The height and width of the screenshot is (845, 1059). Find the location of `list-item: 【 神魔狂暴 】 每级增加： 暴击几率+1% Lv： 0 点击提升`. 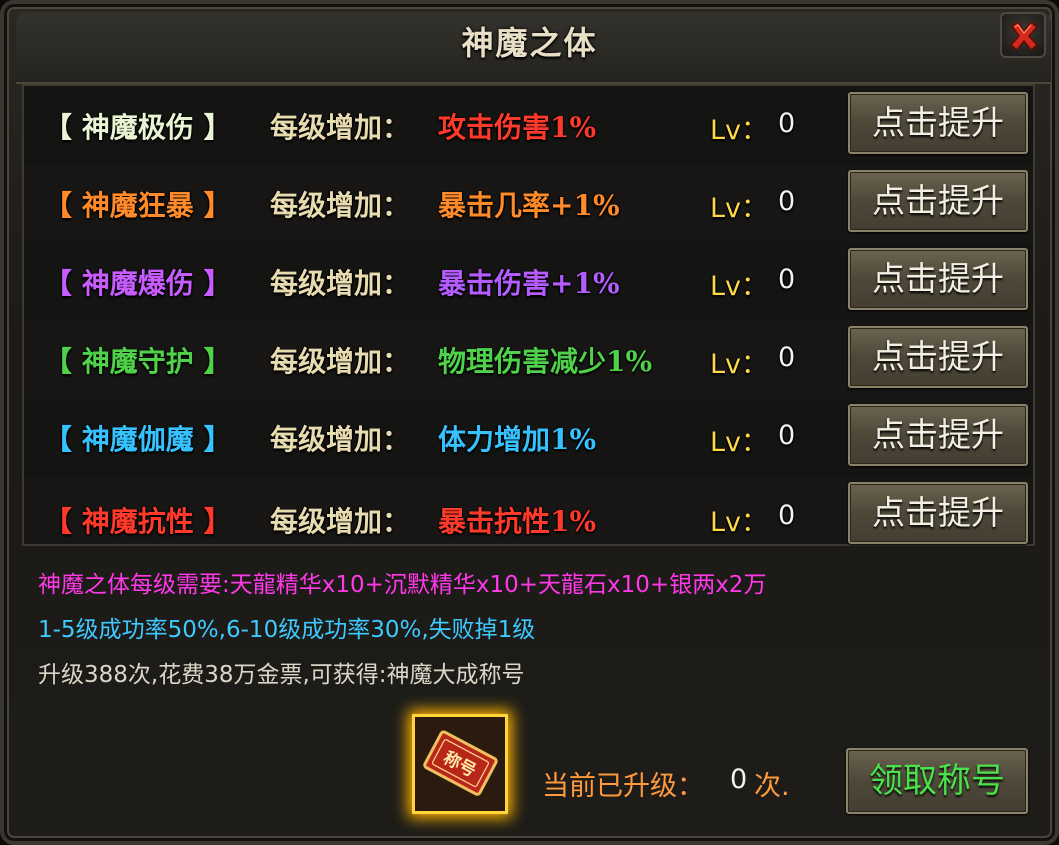

list-item: 【 神魔狂暴 】 每级增加： 暴击几率+1% Lv： 0 点击提升 is located at coordinates (528, 203).